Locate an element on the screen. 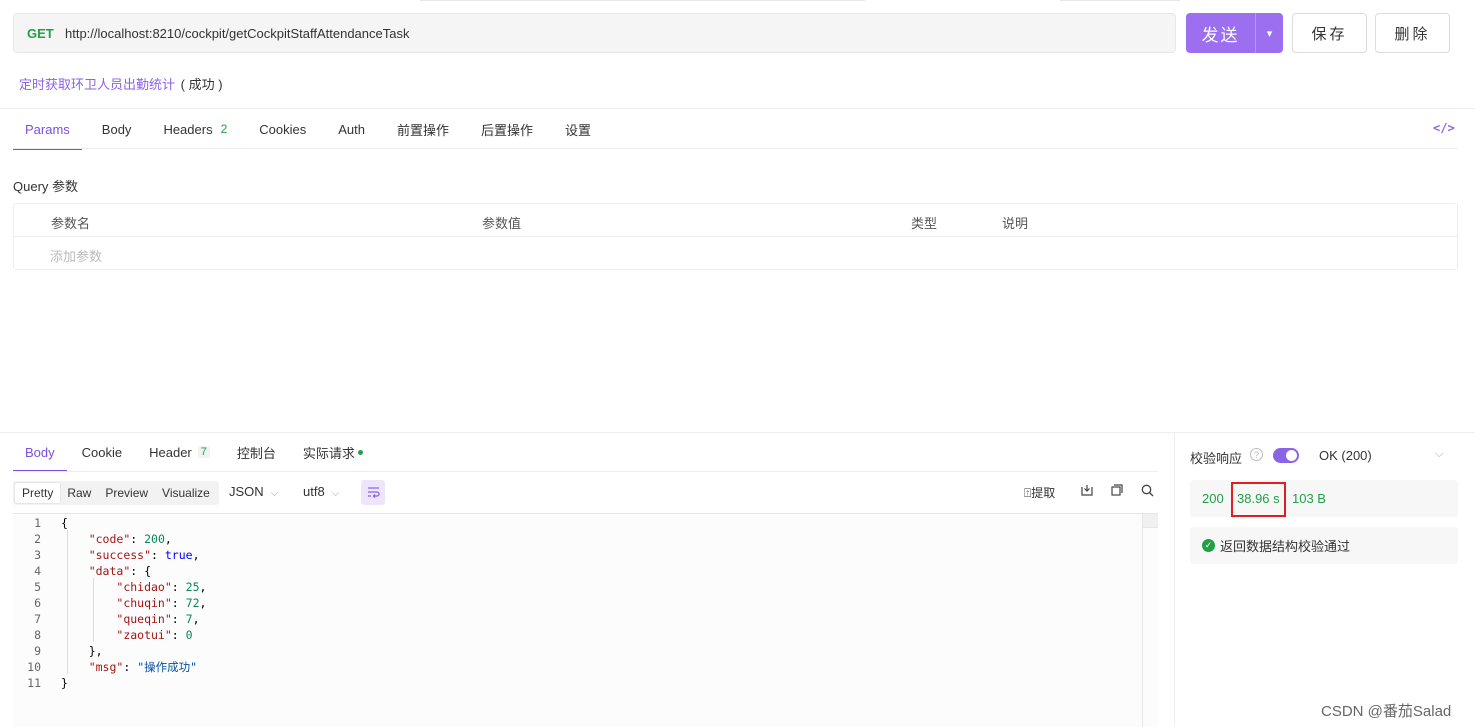 The height and width of the screenshot is (727, 1475). tab-label: 前置操作 is located at coordinates (422, 130).